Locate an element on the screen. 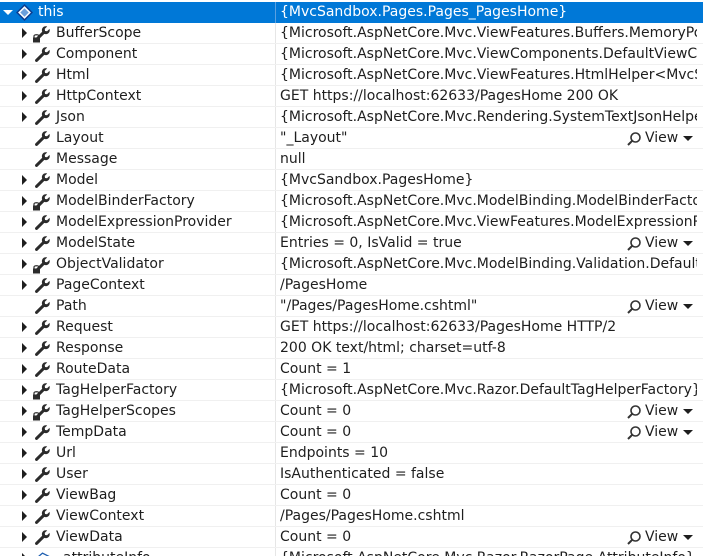  watch-row: Response 200 OK text/html; charset=utf-8 is located at coordinates (351, 348).